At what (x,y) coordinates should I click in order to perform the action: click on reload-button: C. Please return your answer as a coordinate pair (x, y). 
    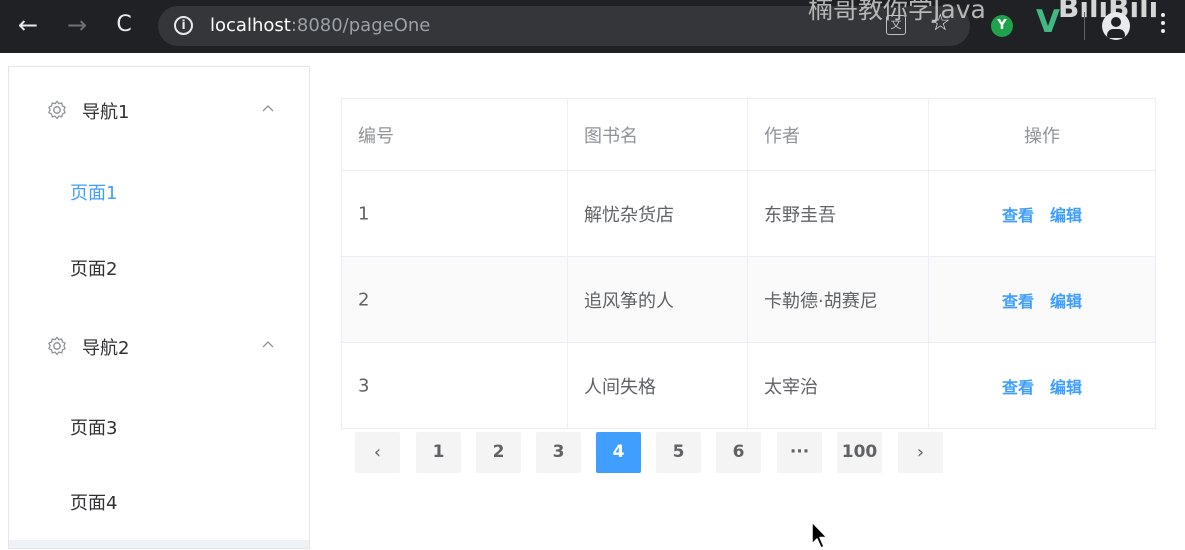
    Looking at the image, I should click on (124, 25).